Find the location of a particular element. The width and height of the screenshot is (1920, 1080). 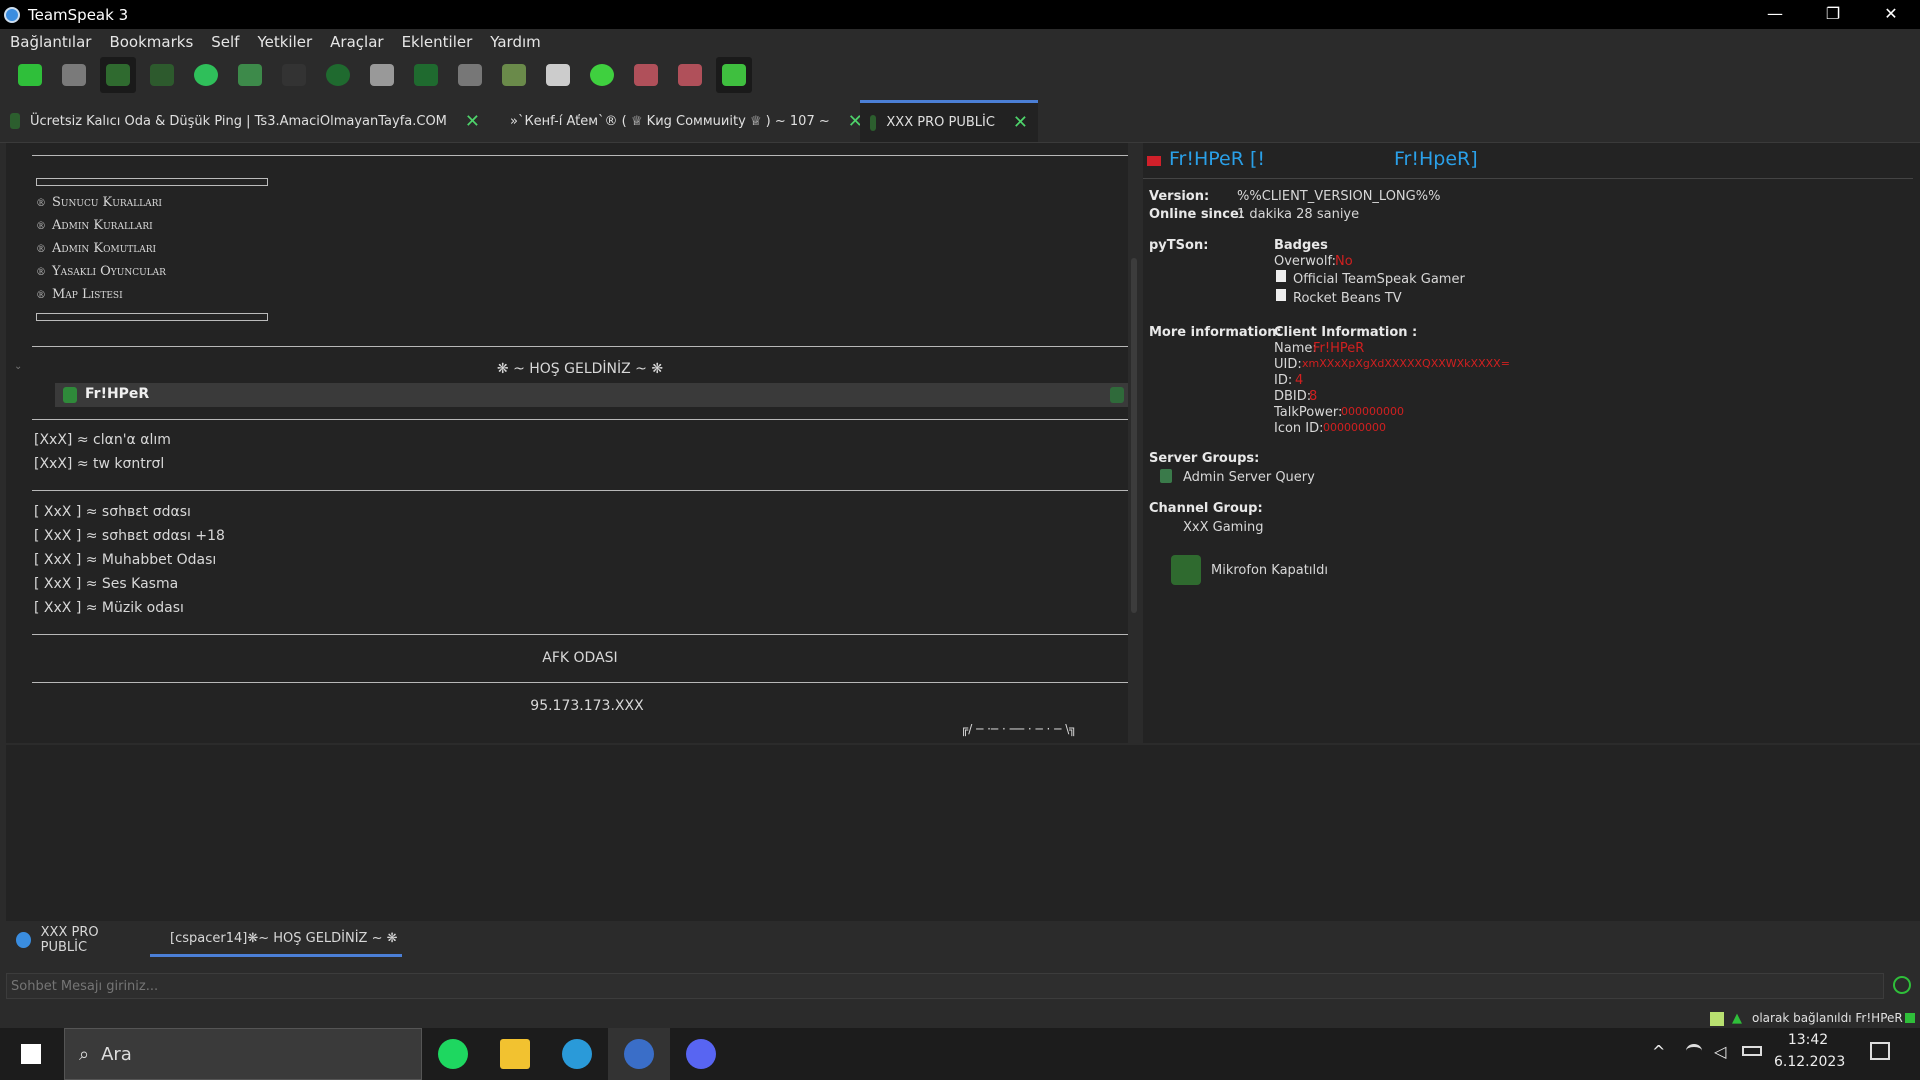

channel-chat-room-18: [ XxX ] ≈ sσhвεt σdαsı +18 is located at coordinates (129, 536).